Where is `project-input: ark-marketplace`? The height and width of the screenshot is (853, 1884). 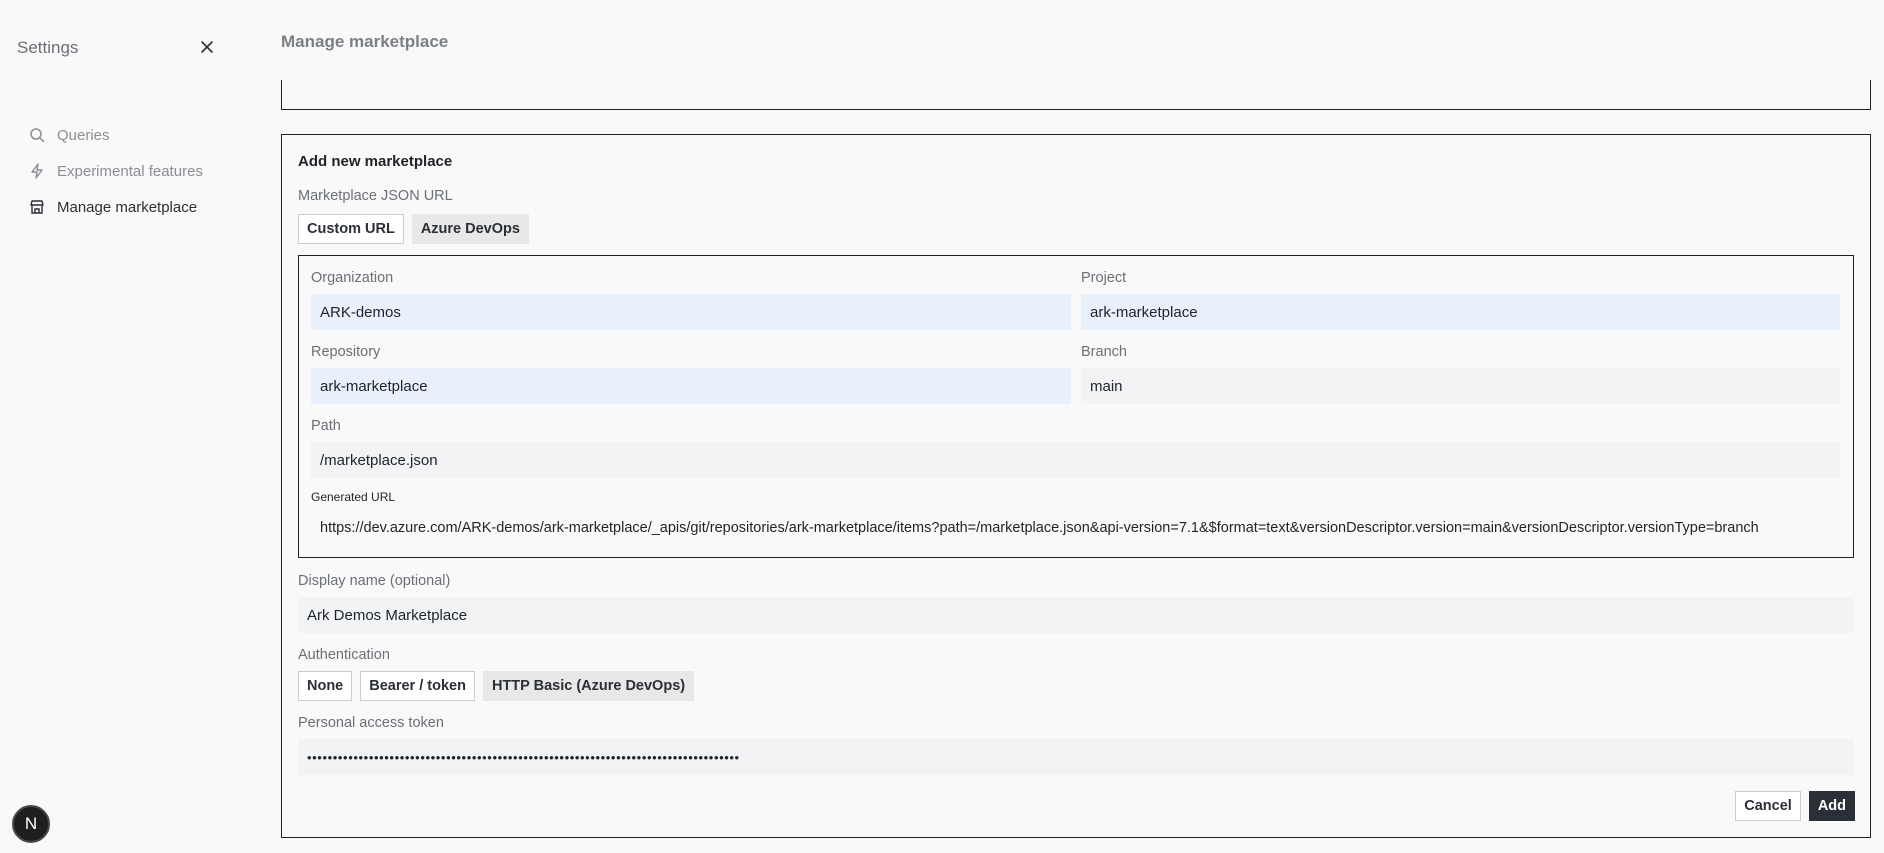 project-input: ark-marketplace is located at coordinates (1460, 312).